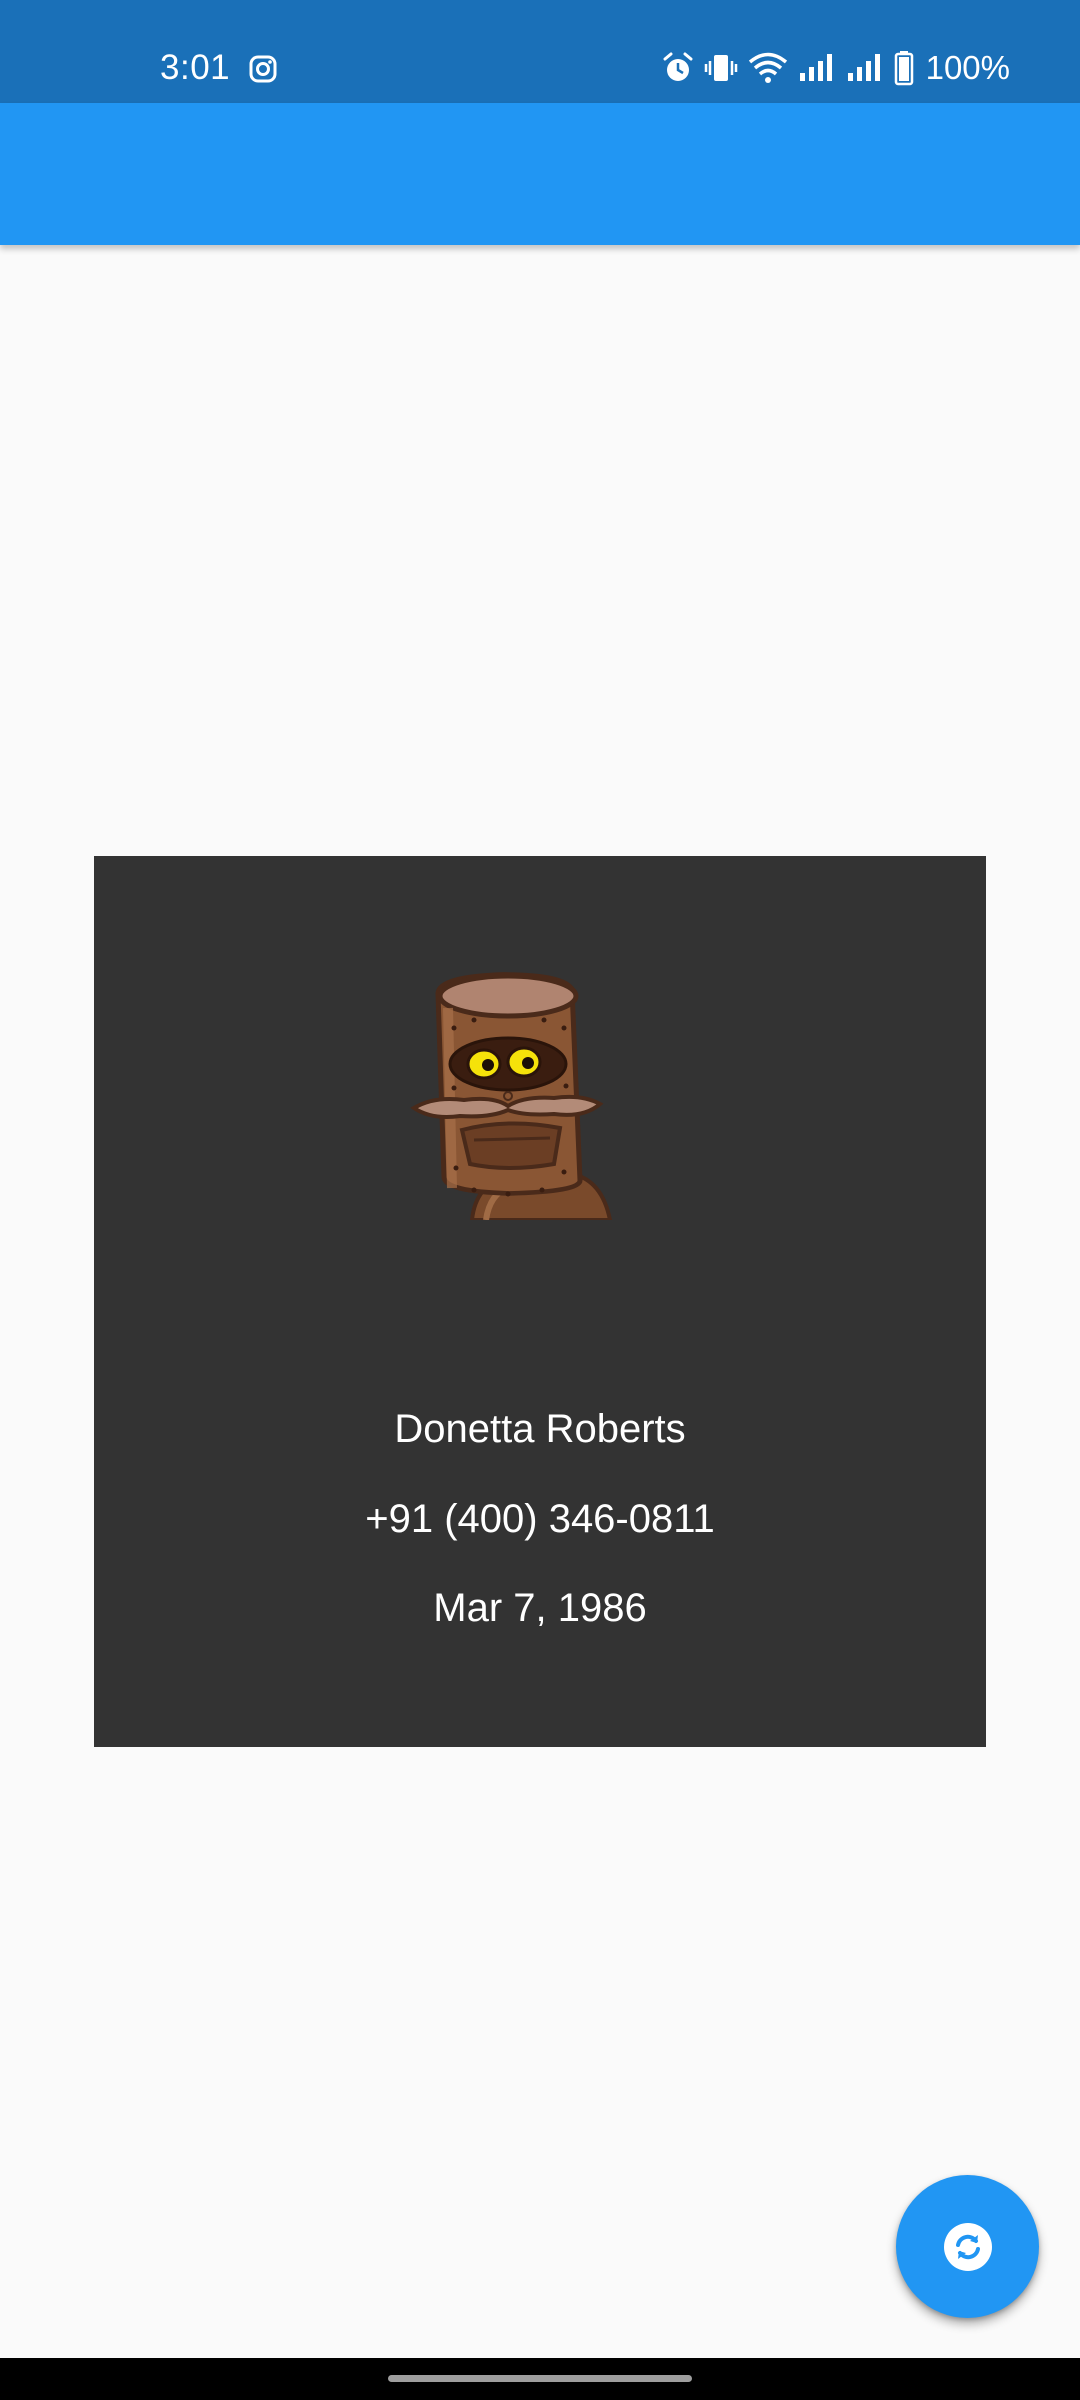  Describe the element at coordinates (836, 68) in the screenshot. I see `status-icons: 100%` at that location.